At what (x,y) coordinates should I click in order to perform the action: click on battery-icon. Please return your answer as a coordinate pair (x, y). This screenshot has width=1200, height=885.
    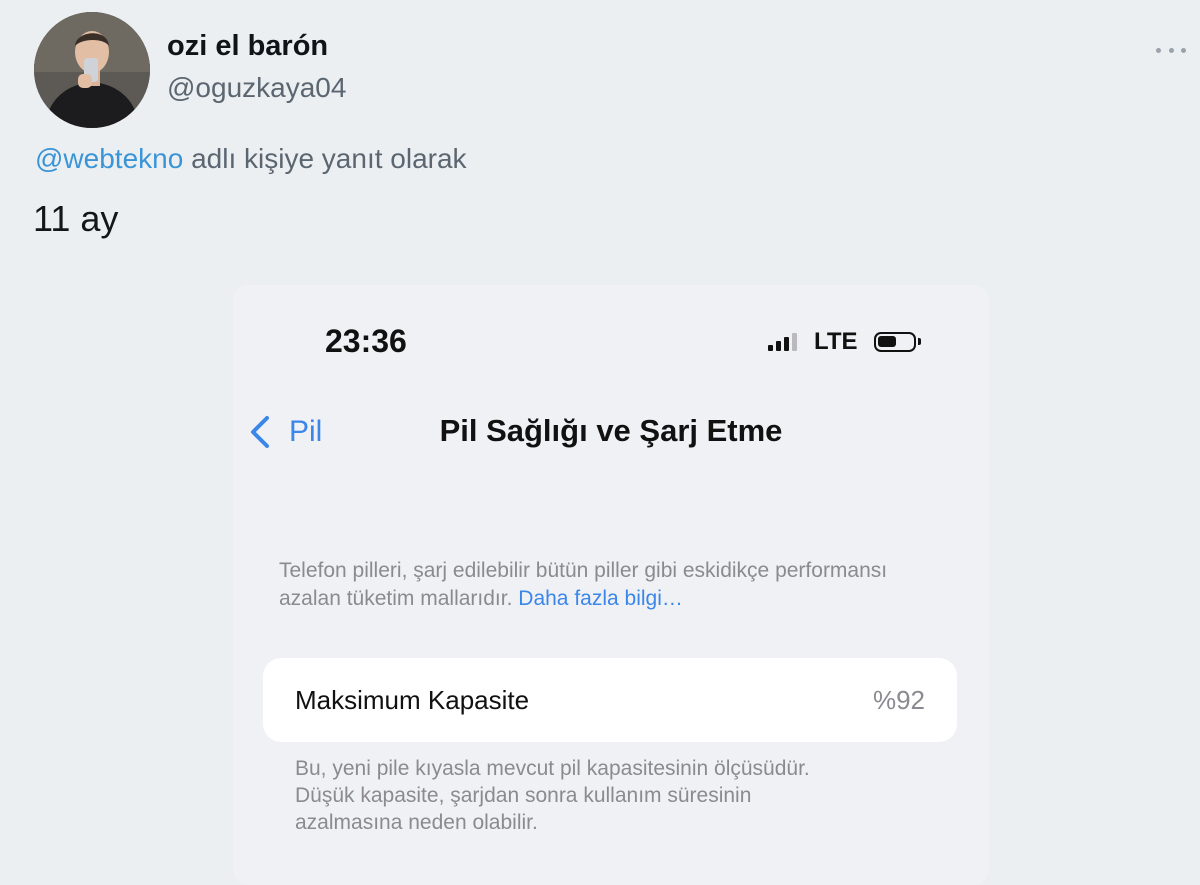
    Looking at the image, I should click on (897, 342).